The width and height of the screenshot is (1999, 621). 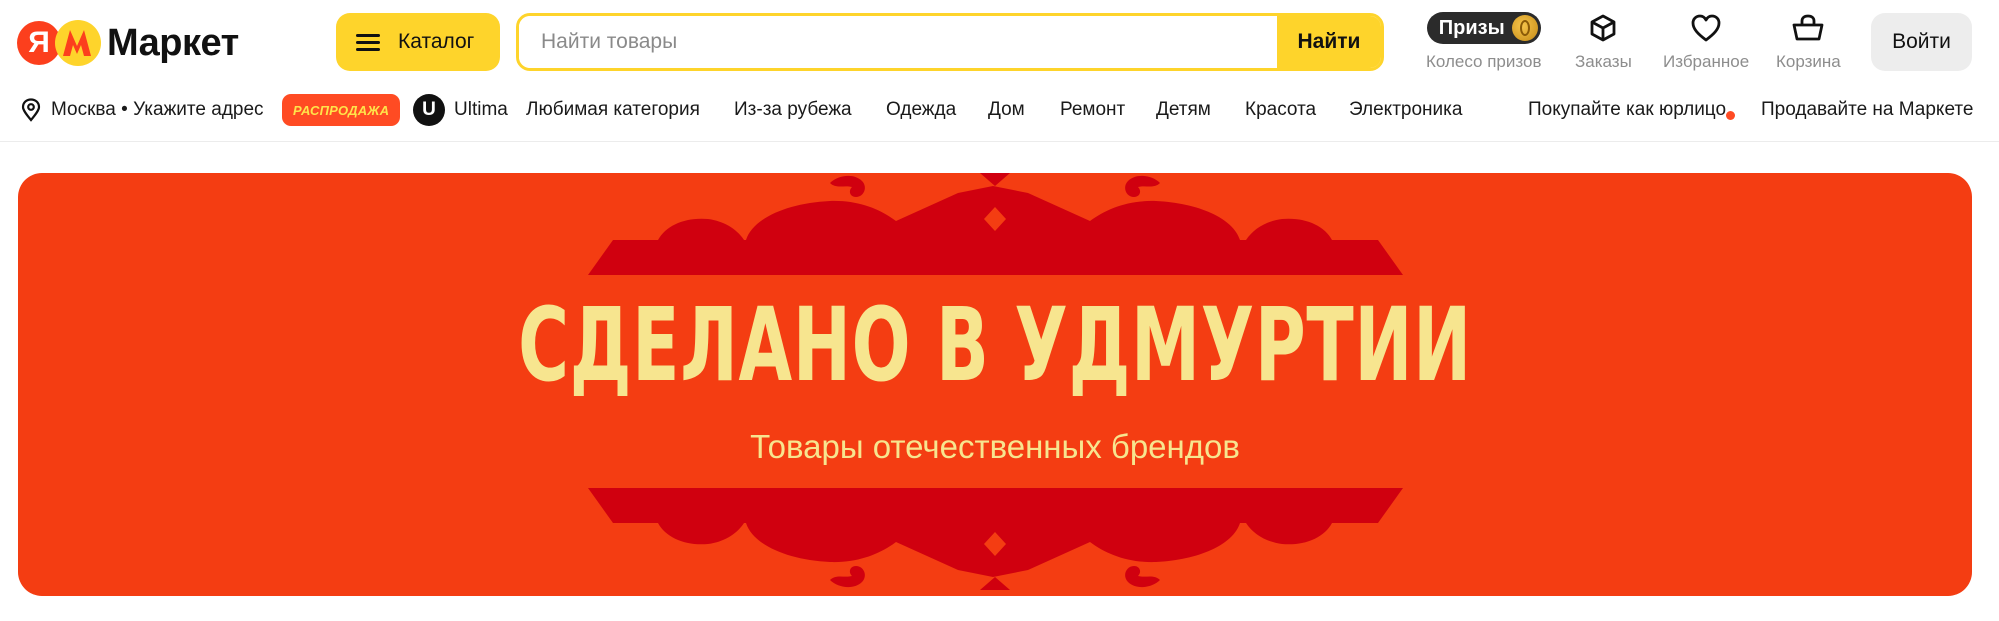 What do you see at coordinates (995, 446) in the screenshot?
I see `banner-subtitle: Товары отечественных брендов` at bounding box center [995, 446].